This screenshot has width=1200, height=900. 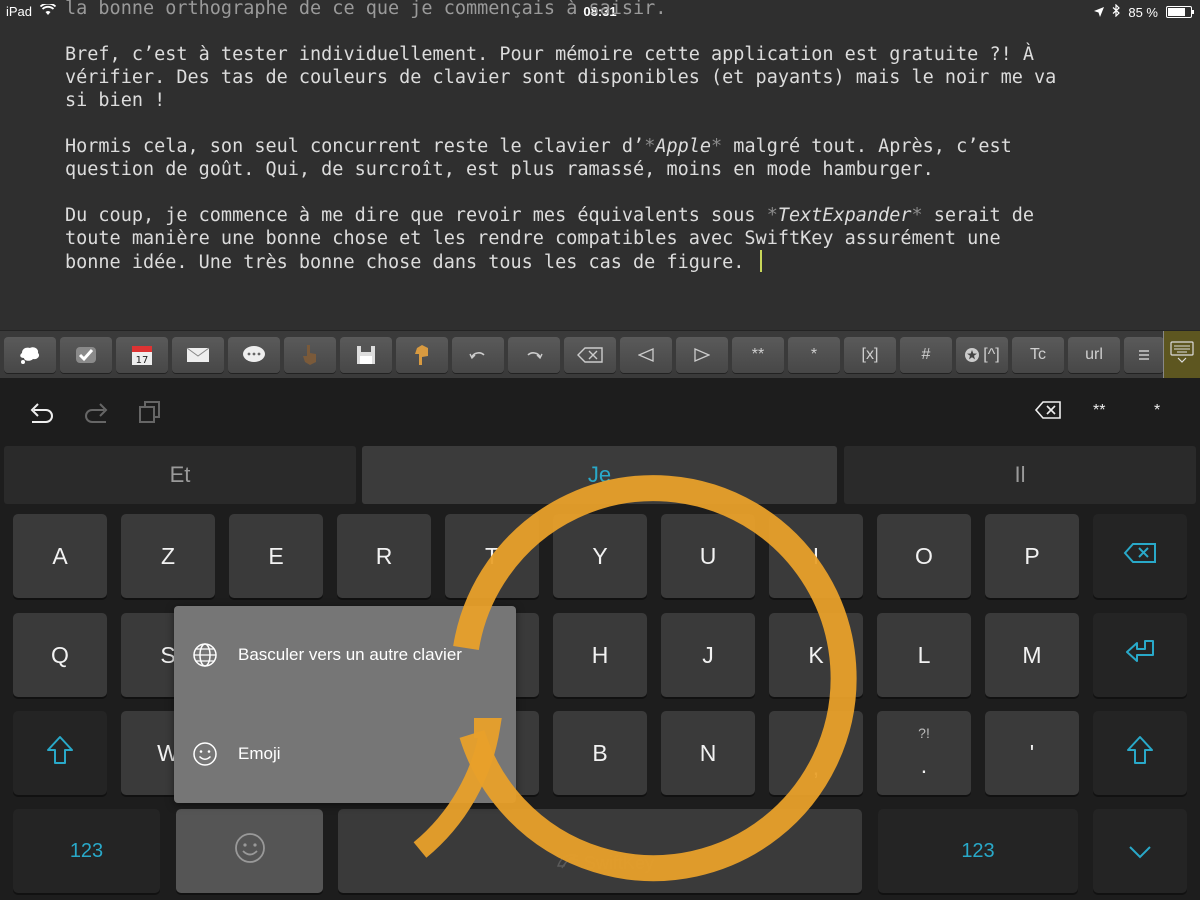 I want to click on key-period: ?! ., so click(x=924, y=753).